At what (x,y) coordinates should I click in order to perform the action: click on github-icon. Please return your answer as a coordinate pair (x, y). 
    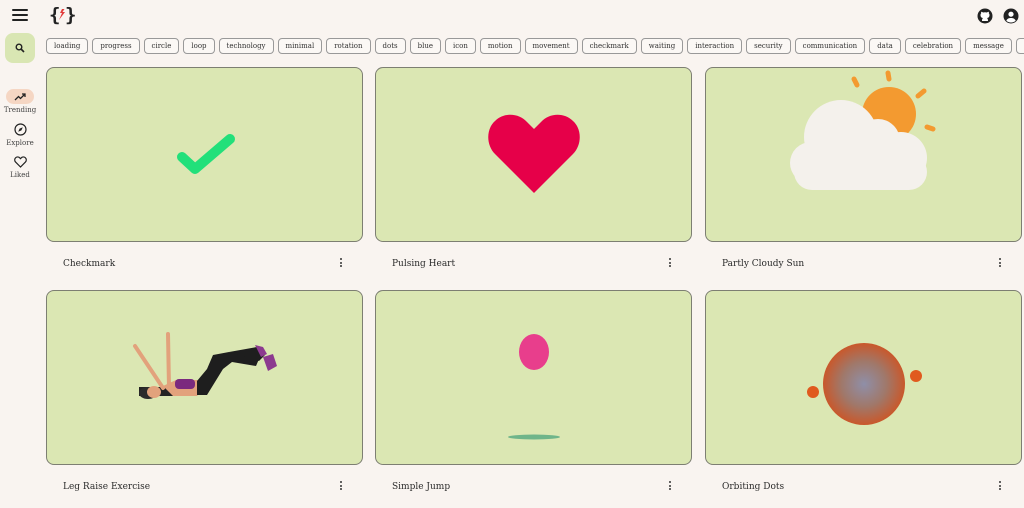
    Looking at the image, I should click on (985, 16).